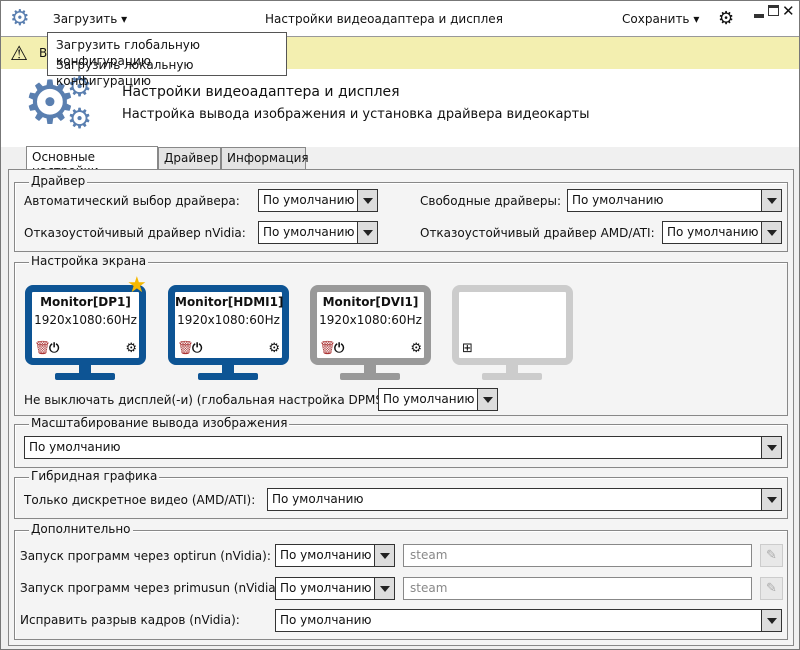 This screenshot has width=800, height=650. I want to click on header-title: Настройки видеоадаптера и дисплея, so click(261, 92).